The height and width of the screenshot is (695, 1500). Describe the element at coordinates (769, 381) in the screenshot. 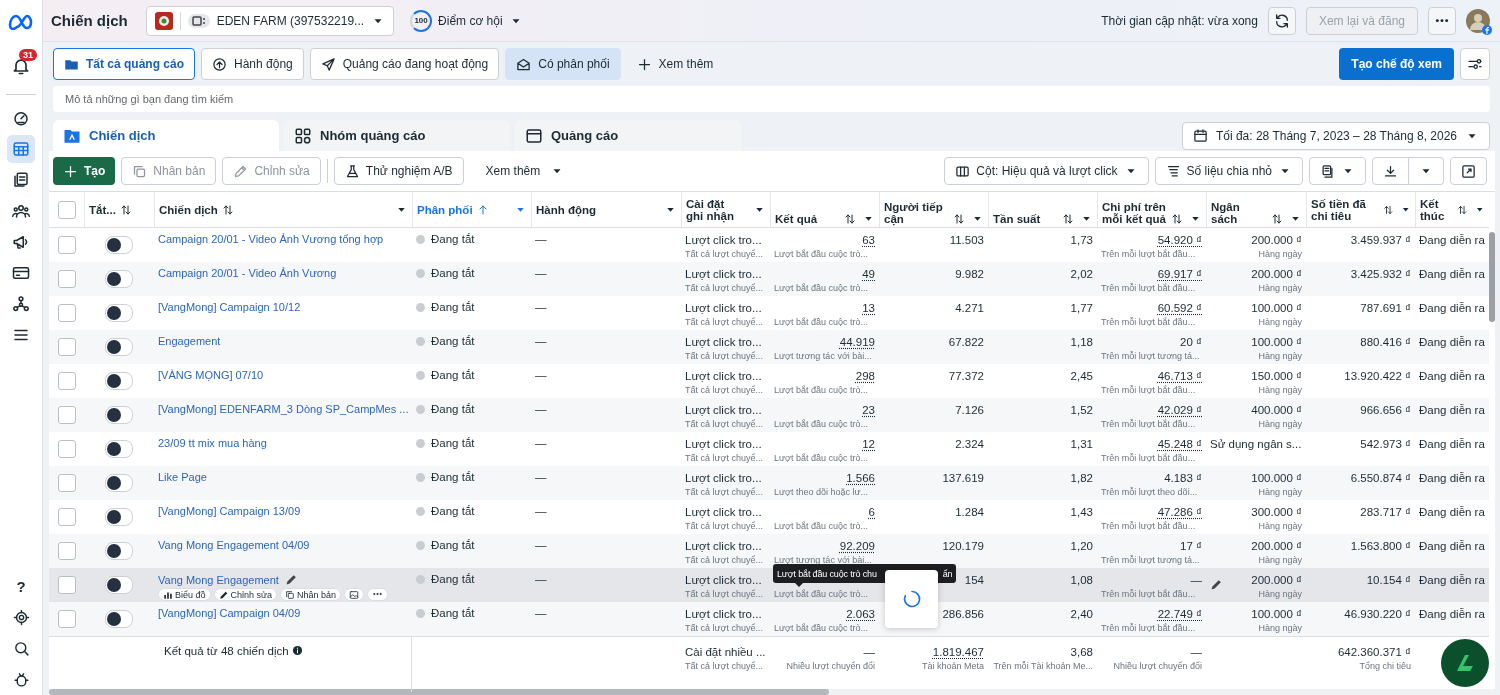

I see `table-row: [VÀNG MỌNG] 07/10 Đang tắt — Lượt click tro... Tất cả lượt chuyể... 298 Lượt bắt đầu cuộc trò... 77.372 2,45 46.713 ₫ Trên mỗi lượt bắt đầu... 150.000 ₫ Hàng ngày 13.920.422 ₫ Đang diễn ra` at that location.